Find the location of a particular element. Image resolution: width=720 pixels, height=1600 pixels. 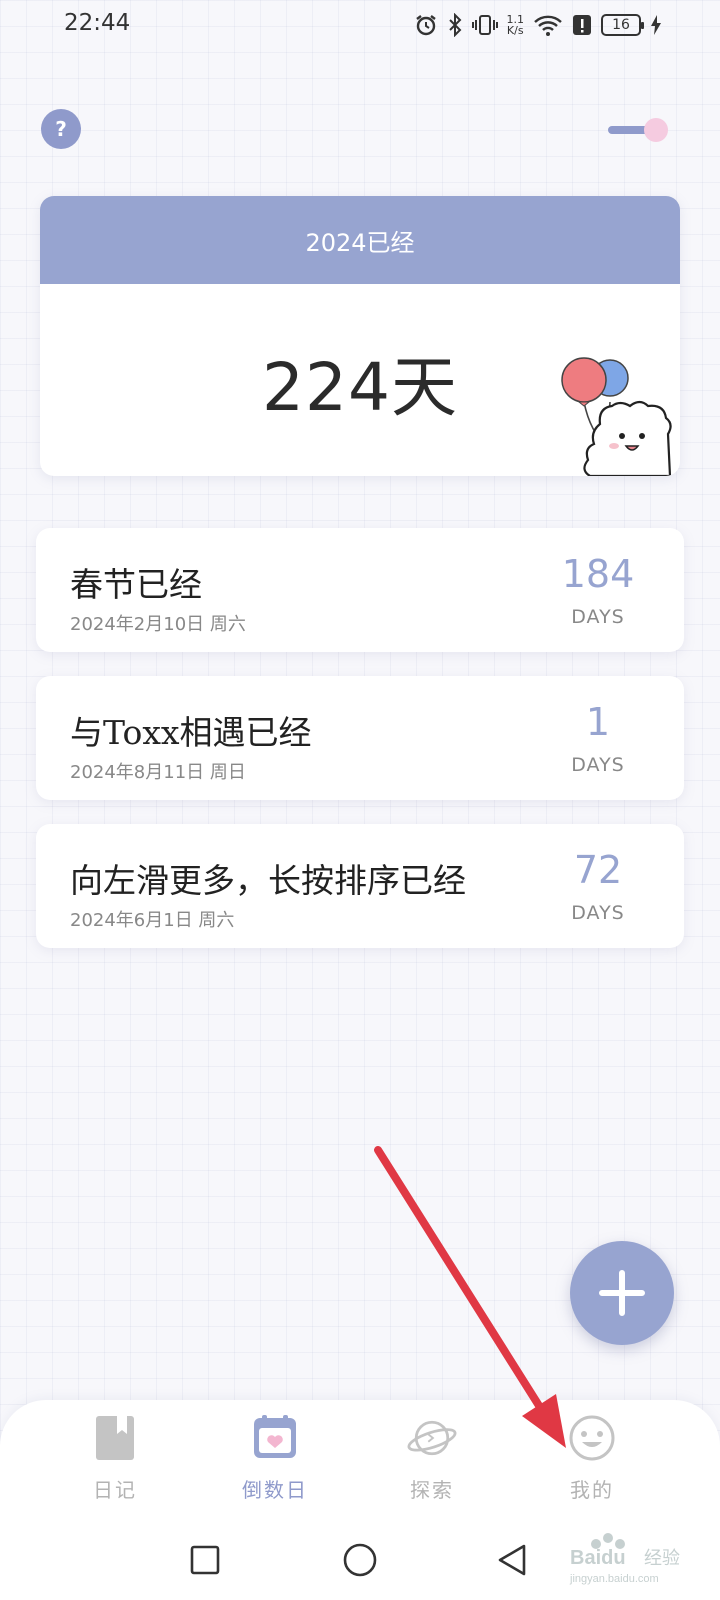

add-event-button is located at coordinates (622, 1293).